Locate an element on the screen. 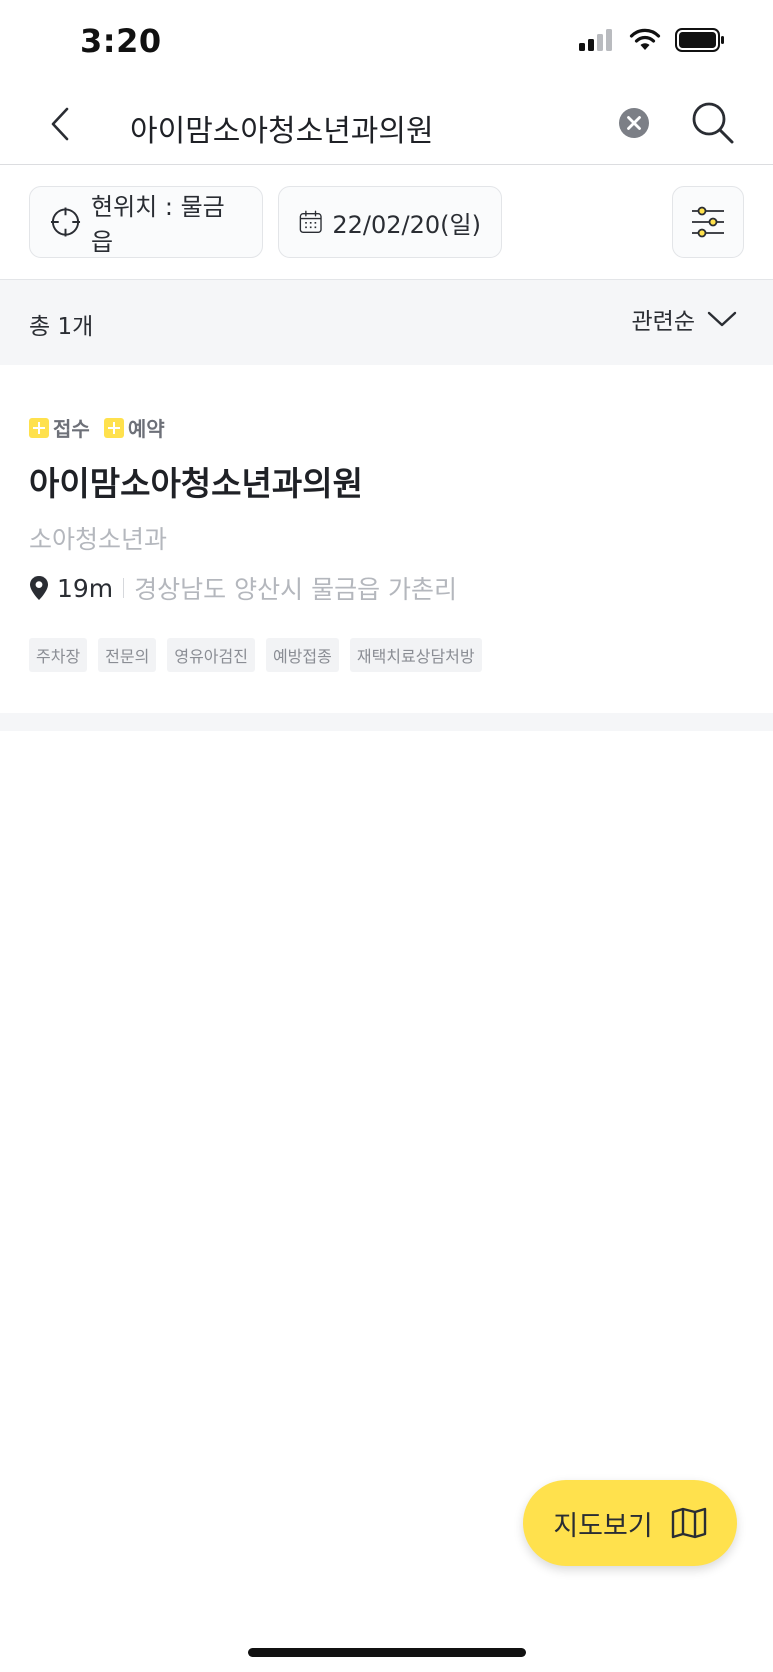 The width and height of the screenshot is (773, 1672). tag: 재택치료상담처방 is located at coordinates (415, 655).